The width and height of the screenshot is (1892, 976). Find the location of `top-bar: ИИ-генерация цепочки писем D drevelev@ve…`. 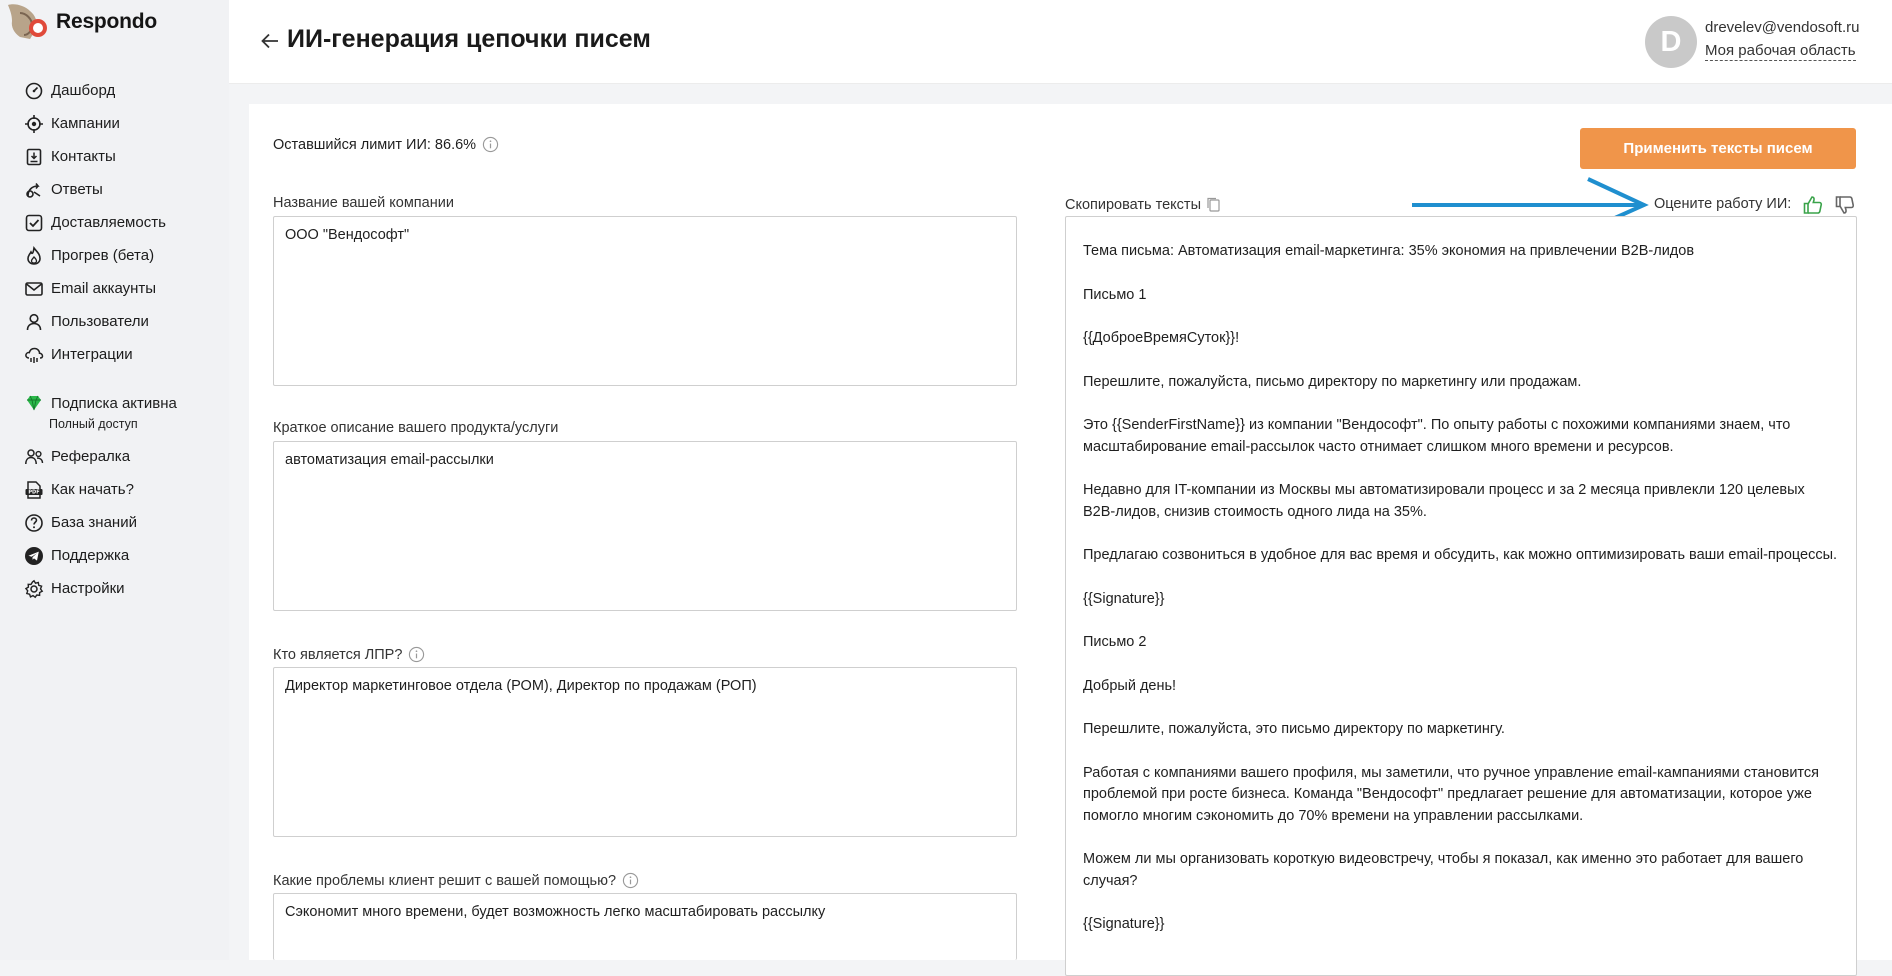

top-bar: ИИ-генерация цепочки писем D drevelev@ve… is located at coordinates (1060, 42).